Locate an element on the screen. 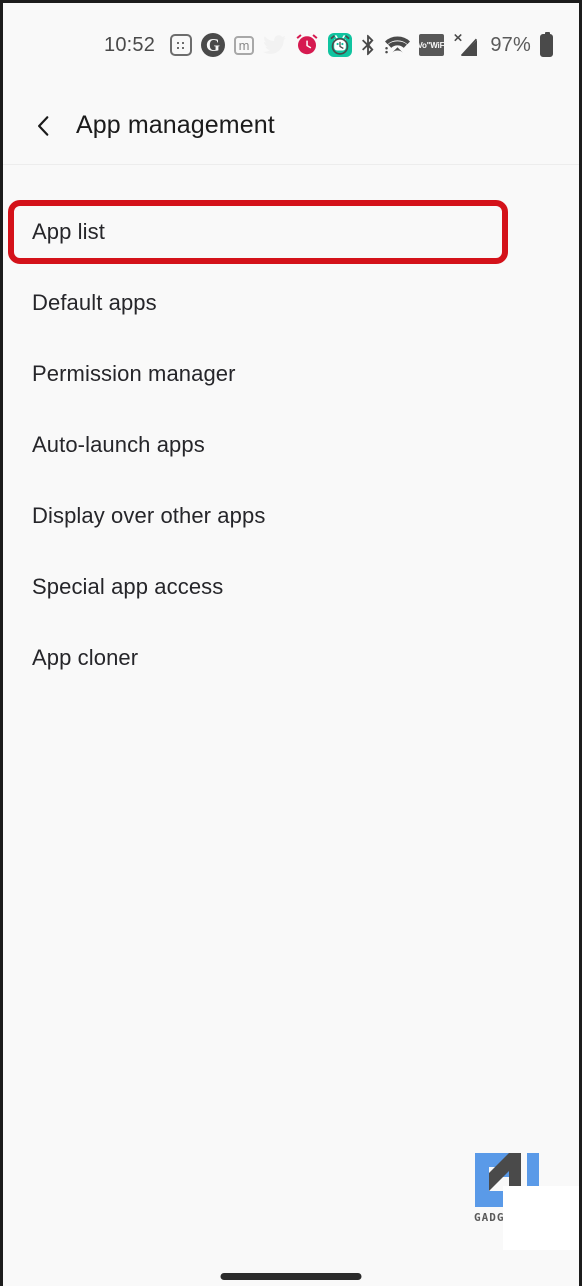 Image resolution: width=582 pixels, height=1286 pixels. list-item-permission-manager: Permission manager is located at coordinates (291, 373).